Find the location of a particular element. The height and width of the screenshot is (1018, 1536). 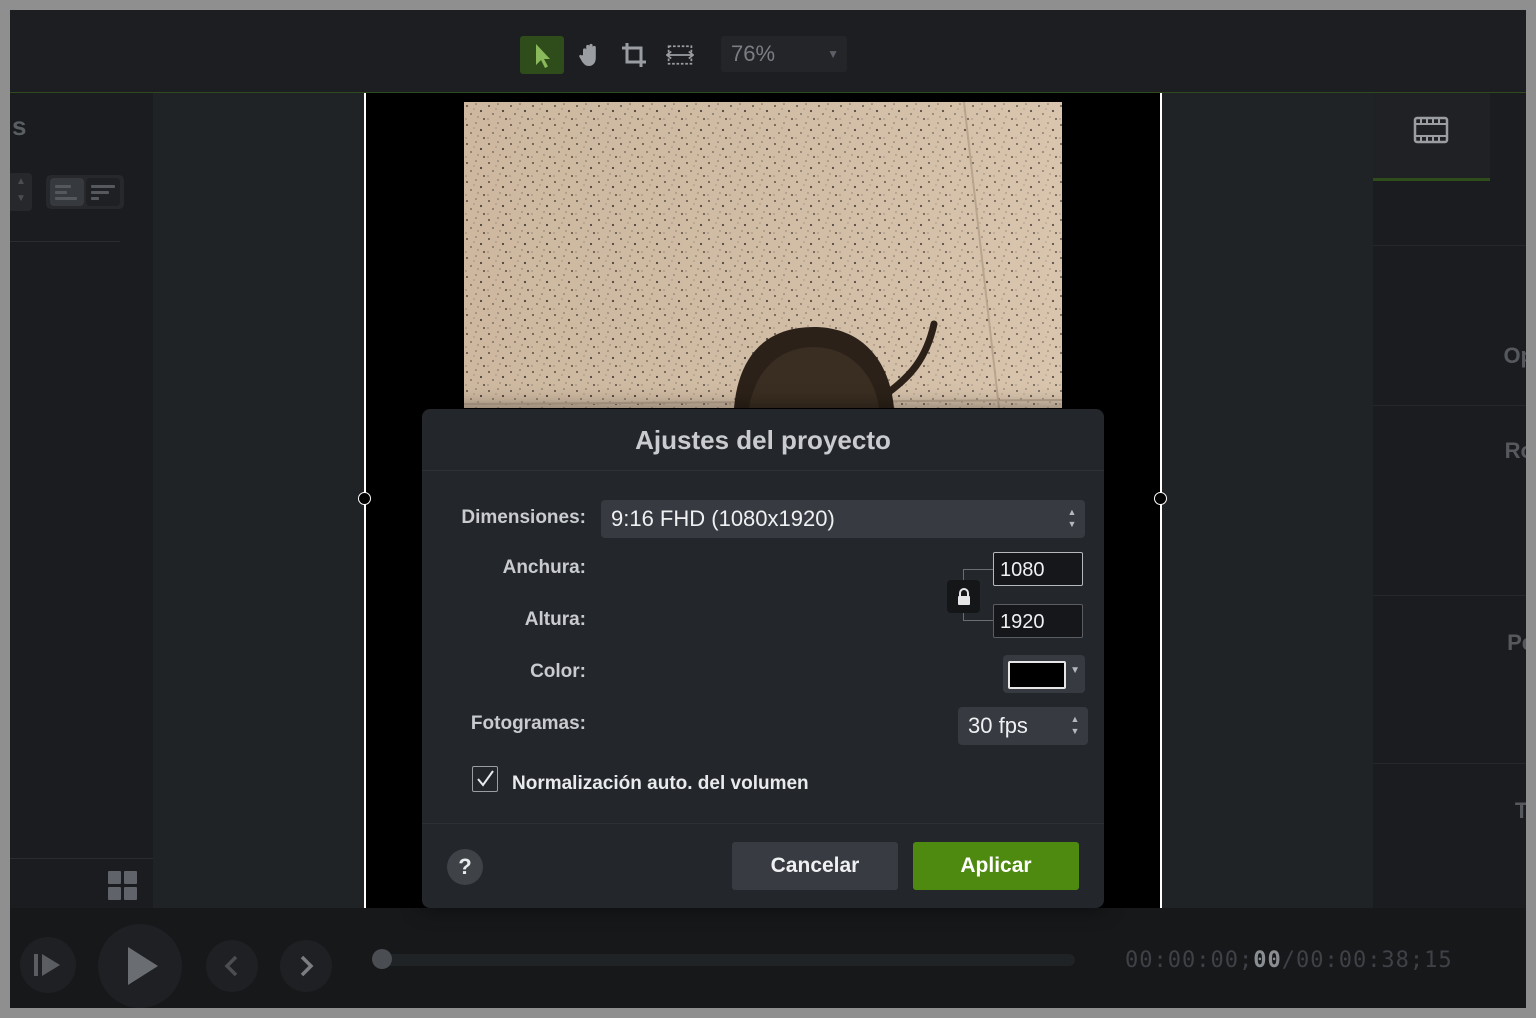

width-label: Anchura: is located at coordinates (544, 567).